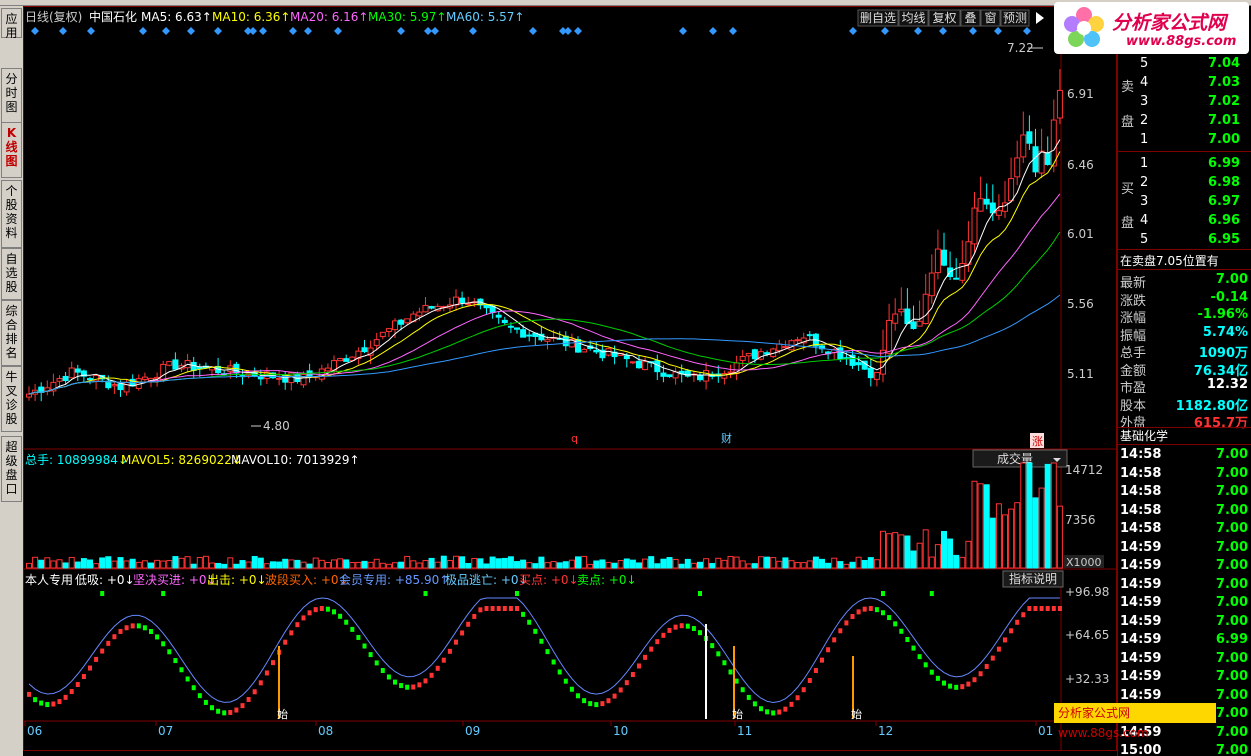 This screenshot has height=756, width=1251. Describe the element at coordinates (1231, 713) in the screenshot. I see `tick-price-14: 7.00` at that location.